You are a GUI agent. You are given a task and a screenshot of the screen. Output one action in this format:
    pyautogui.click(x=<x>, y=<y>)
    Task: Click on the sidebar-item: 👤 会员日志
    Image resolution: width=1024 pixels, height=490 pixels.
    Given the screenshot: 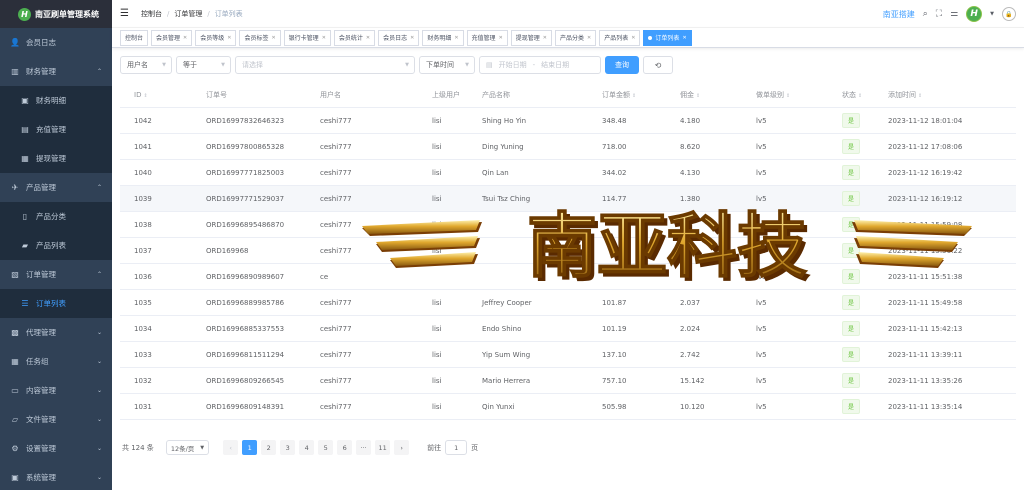 What is the action you would take?
    pyautogui.click(x=56, y=42)
    